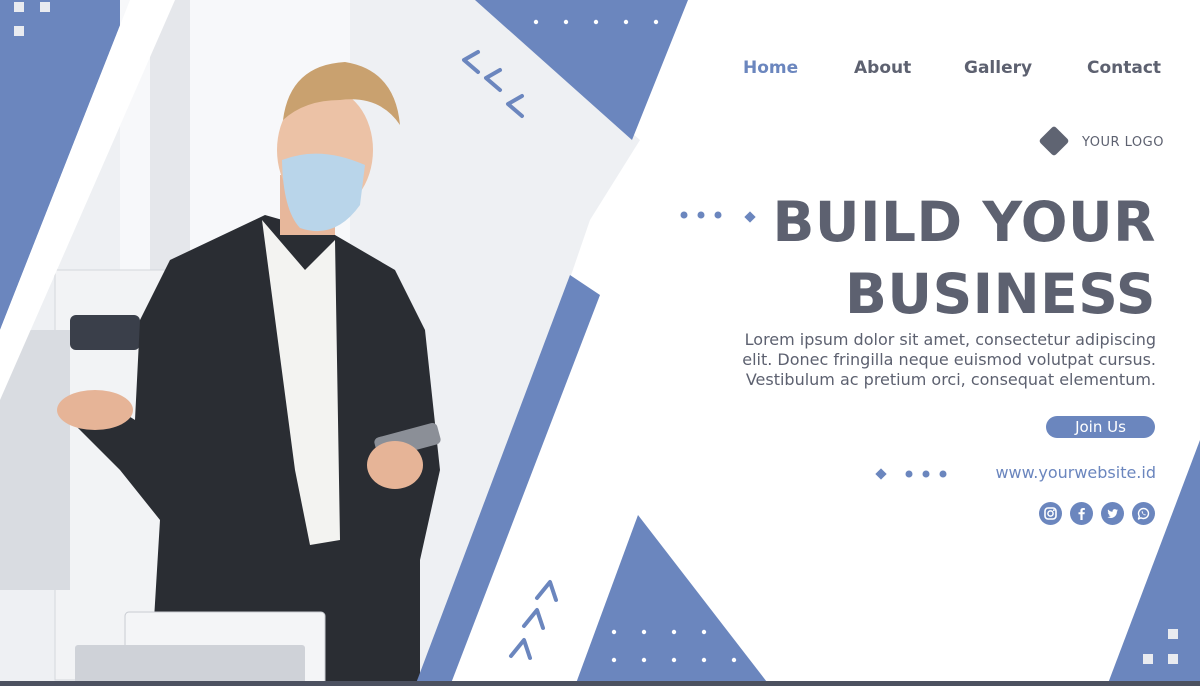 This screenshot has height=686, width=1200. Describe the element at coordinates (770, 68) in the screenshot. I see `nav-home-link: Home` at that location.